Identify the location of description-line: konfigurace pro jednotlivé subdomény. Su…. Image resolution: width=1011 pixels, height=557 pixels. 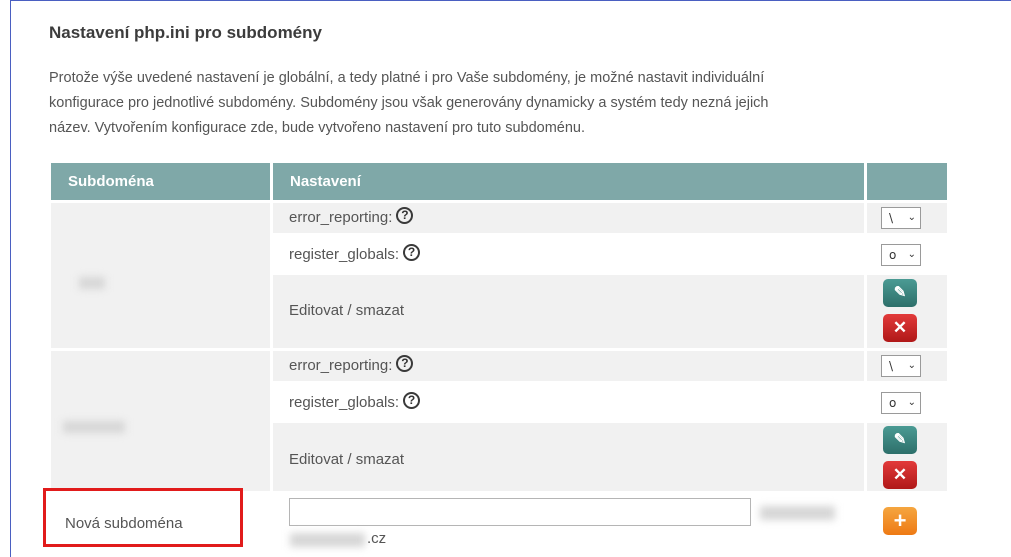
(409, 103).